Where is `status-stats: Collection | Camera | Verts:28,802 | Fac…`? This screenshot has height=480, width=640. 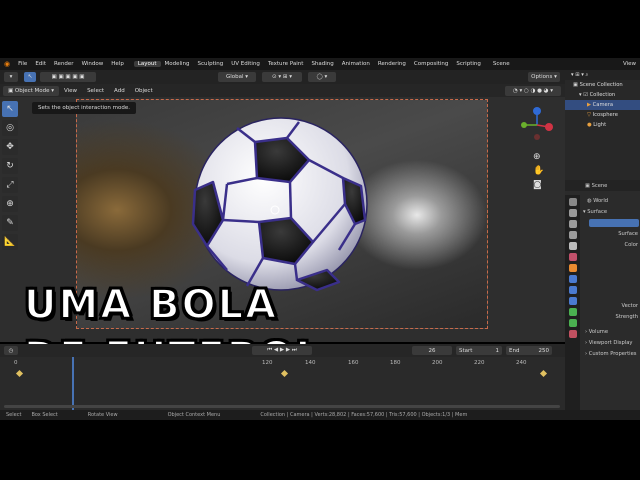 status-stats: Collection | Camera | Verts:28,802 | Fac… is located at coordinates (364, 415).